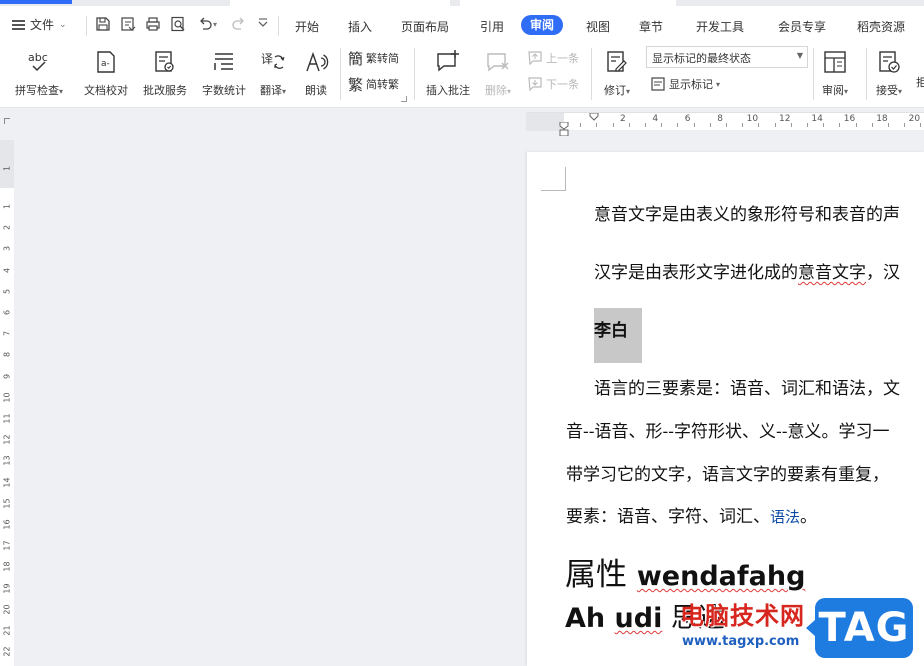 The width and height of the screenshot is (924, 666). I want to click on review-pane-button: 审阅▾, so click(835, 74).